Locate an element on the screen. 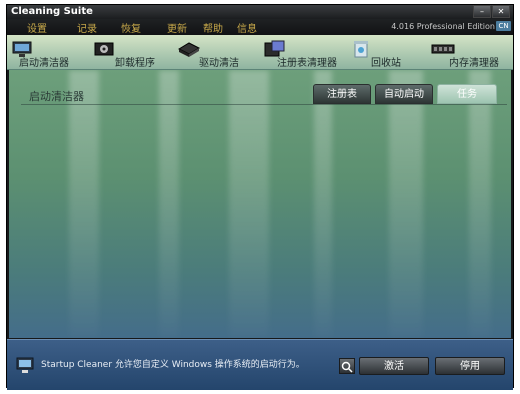 This screenshot has height=394, width=520. edition-label: 4.016 Professional Edition is located at coordinates (443, 26).